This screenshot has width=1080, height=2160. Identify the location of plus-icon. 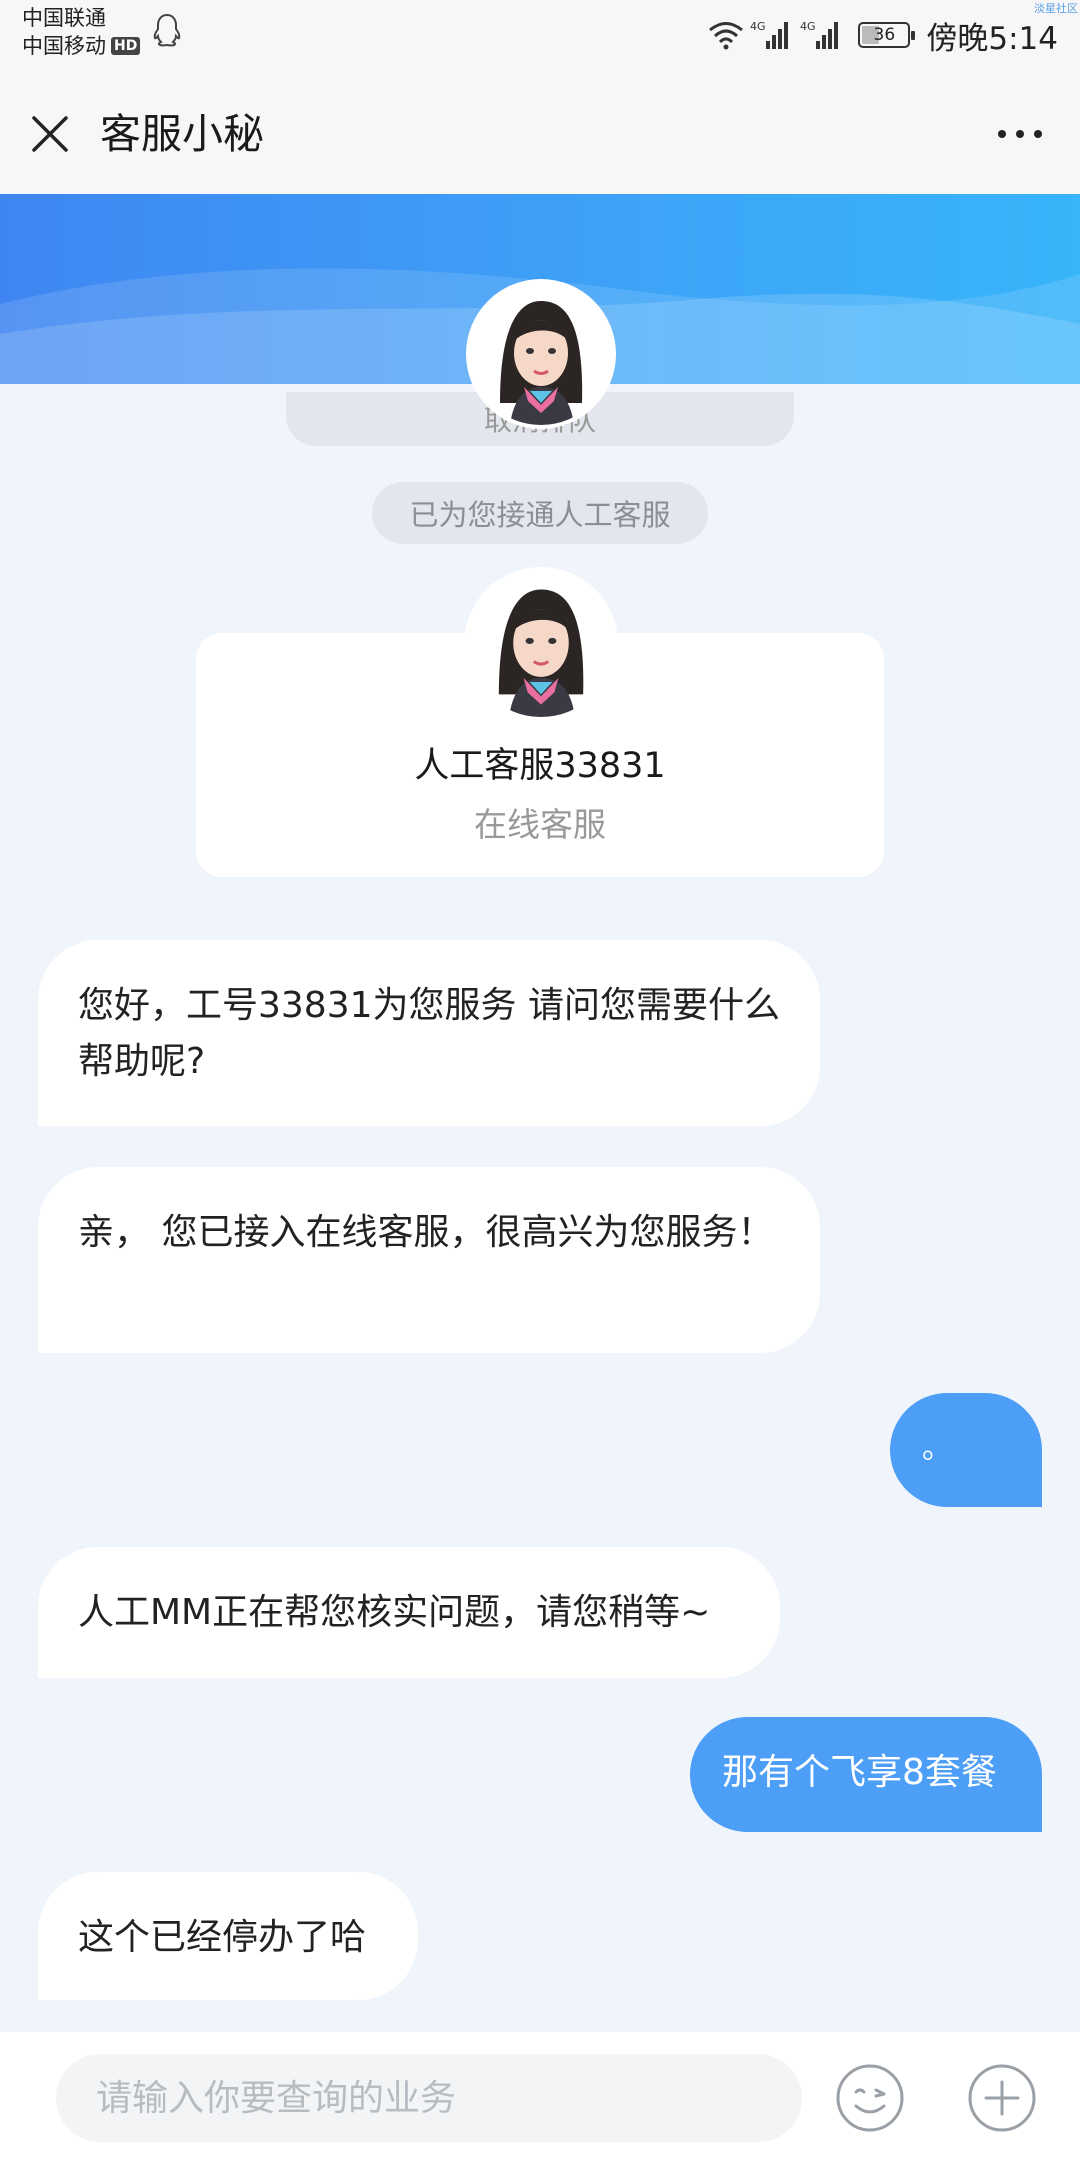
(1002, 2098).